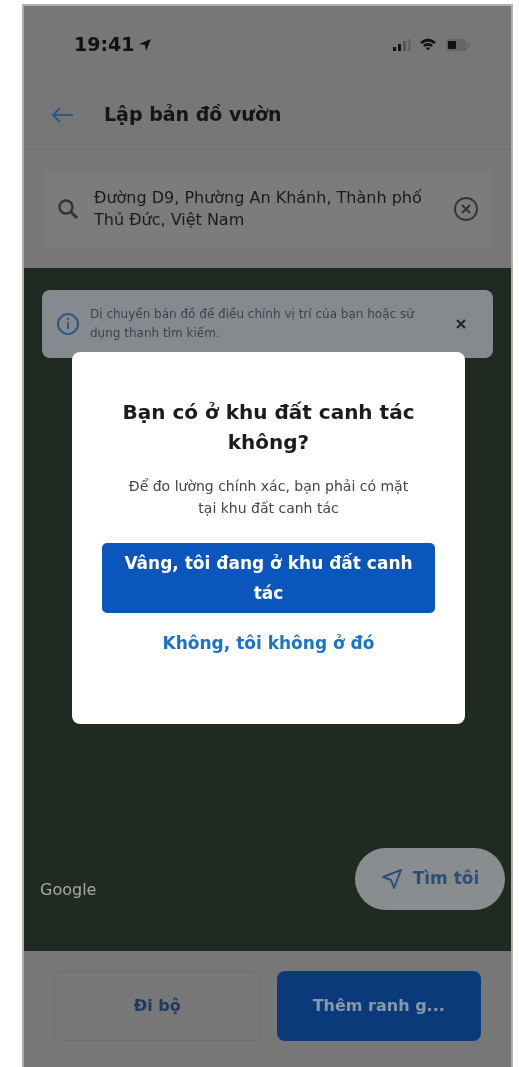 This screenshot has width=519, height=1067. What do you see at coordinates (461, 324) in the screenshot?
I see `close-icon` at bounding box center [461, 324].